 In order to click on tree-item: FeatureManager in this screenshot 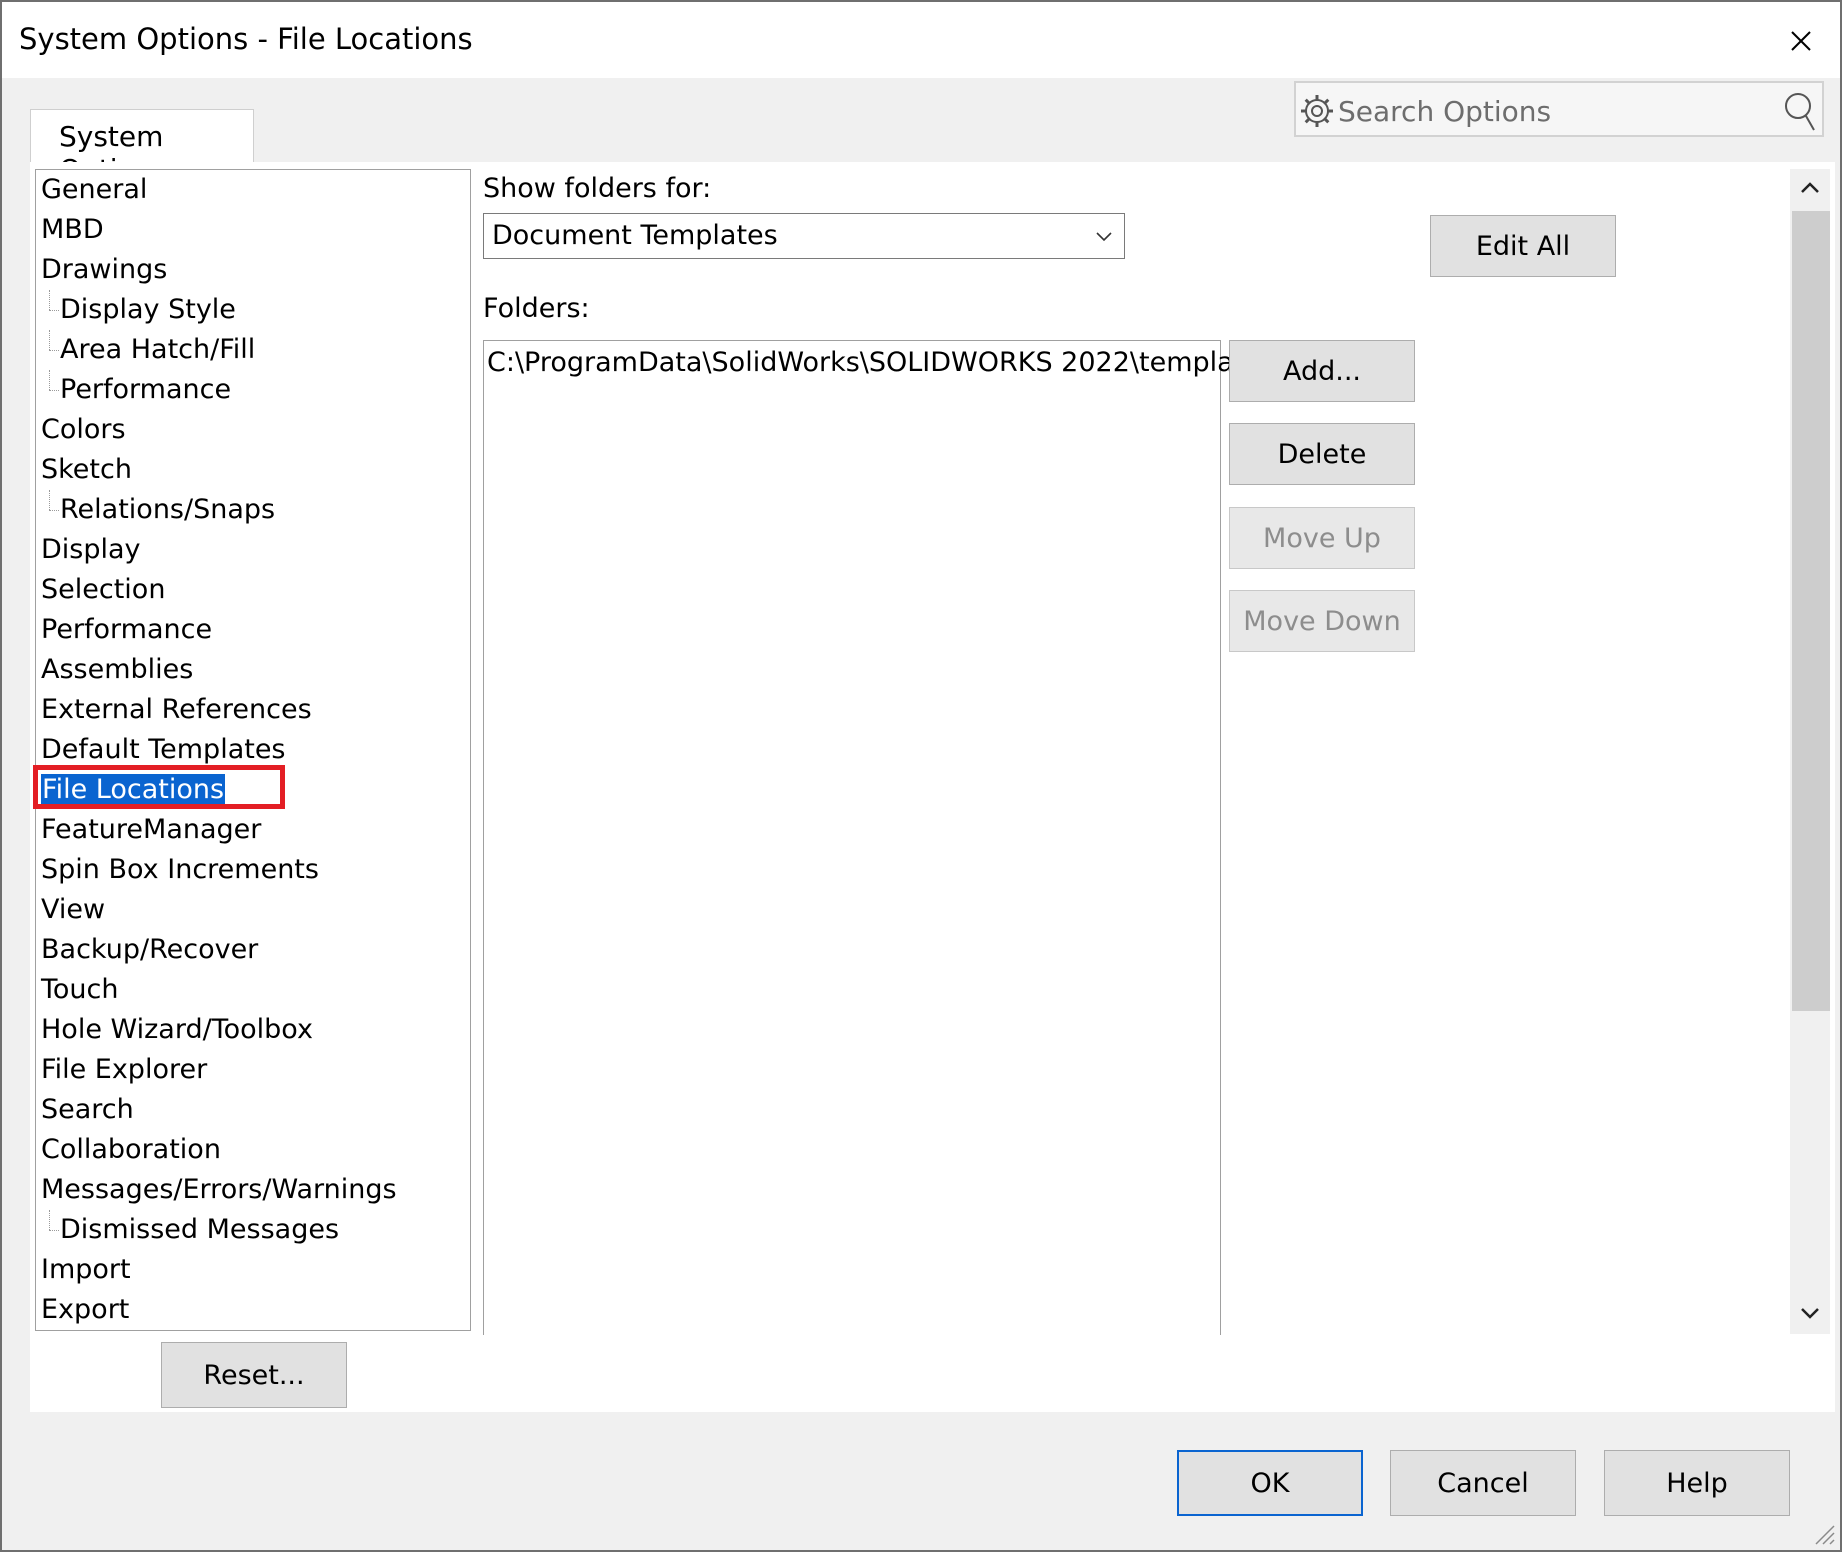, I will do `click(151, 830)`.